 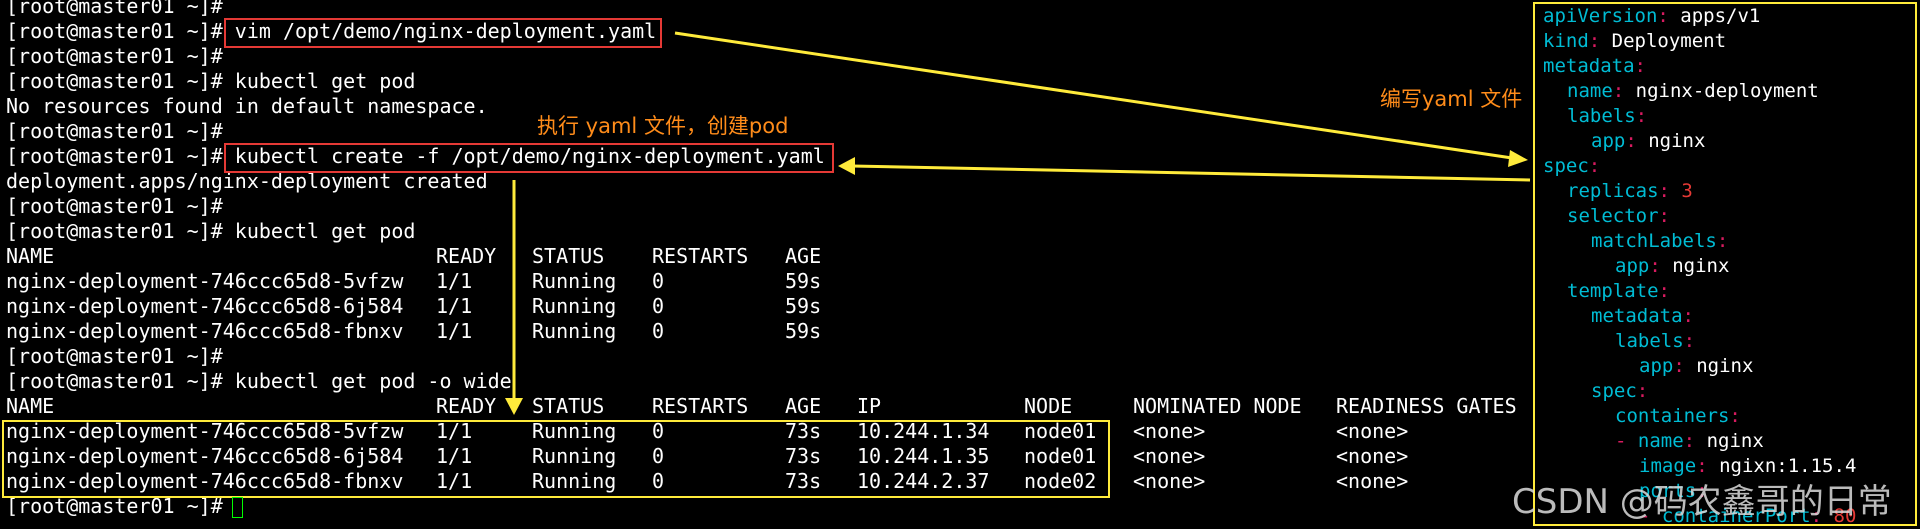 What do you see at coordinates (1217, 406) in the screenshot?
I see `column-header-nominated-node: NOMINATED NODE` at bounding box center [1217, 406].